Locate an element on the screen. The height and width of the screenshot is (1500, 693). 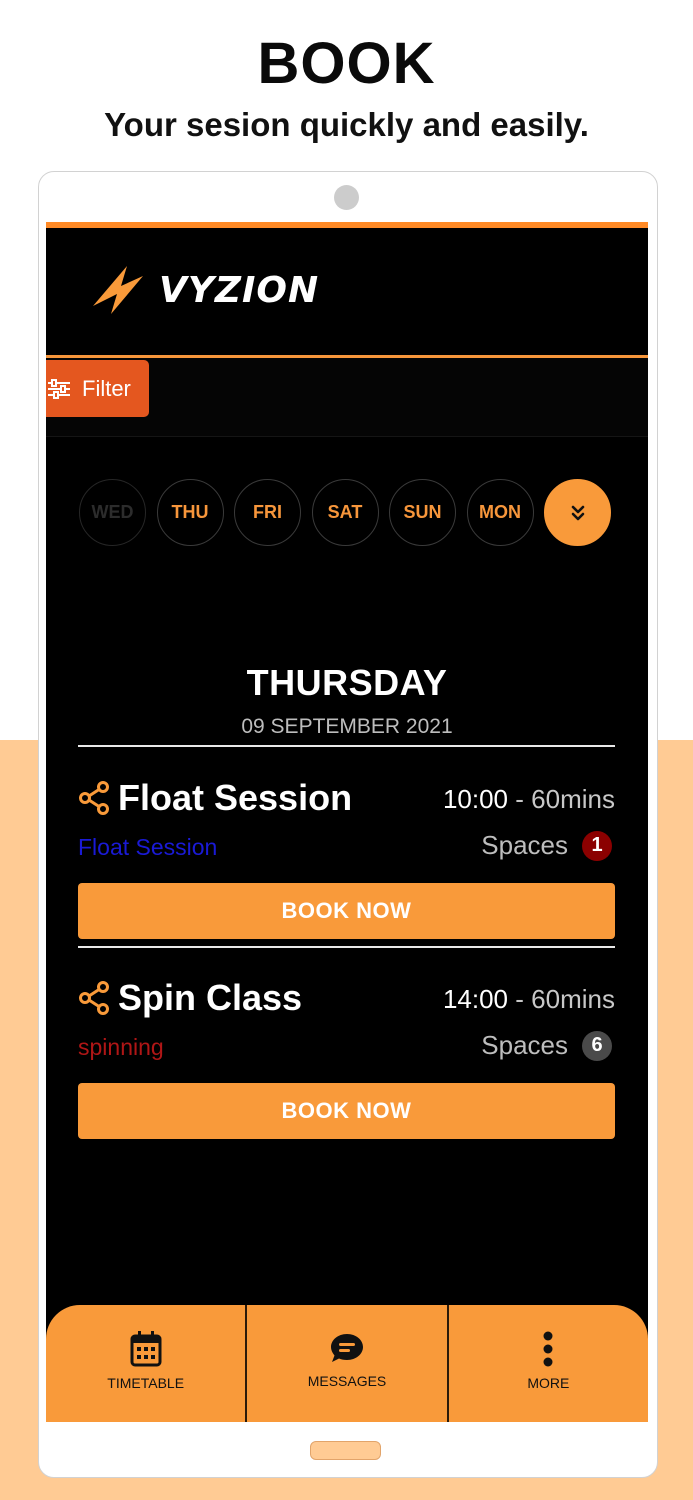
day-selector: WED THU FRI SAT SUN MON is located at coordinates (350, 512).